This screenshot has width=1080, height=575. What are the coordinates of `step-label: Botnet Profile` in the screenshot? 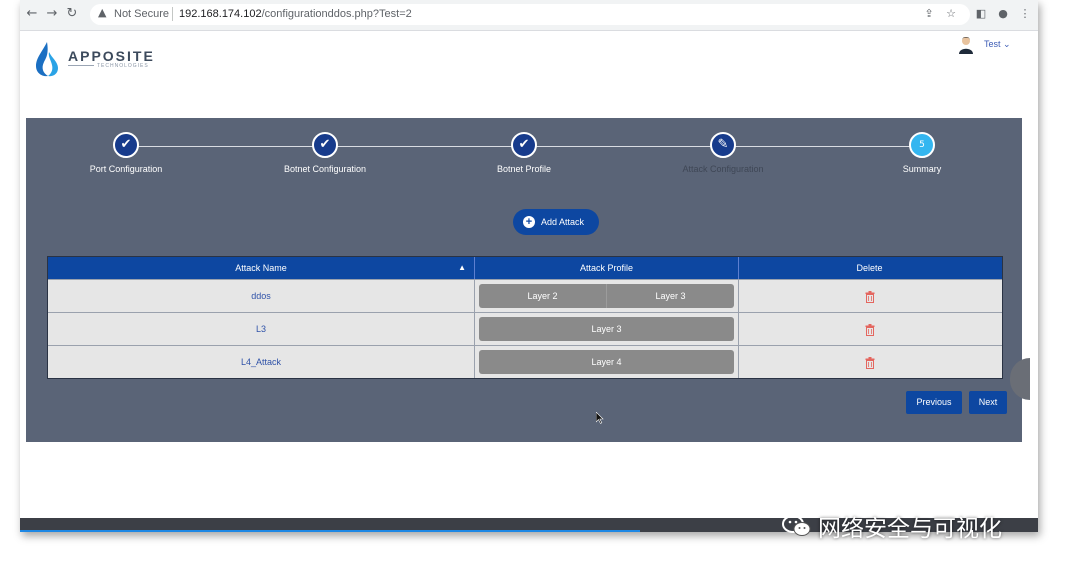 It's located at (524, 169).